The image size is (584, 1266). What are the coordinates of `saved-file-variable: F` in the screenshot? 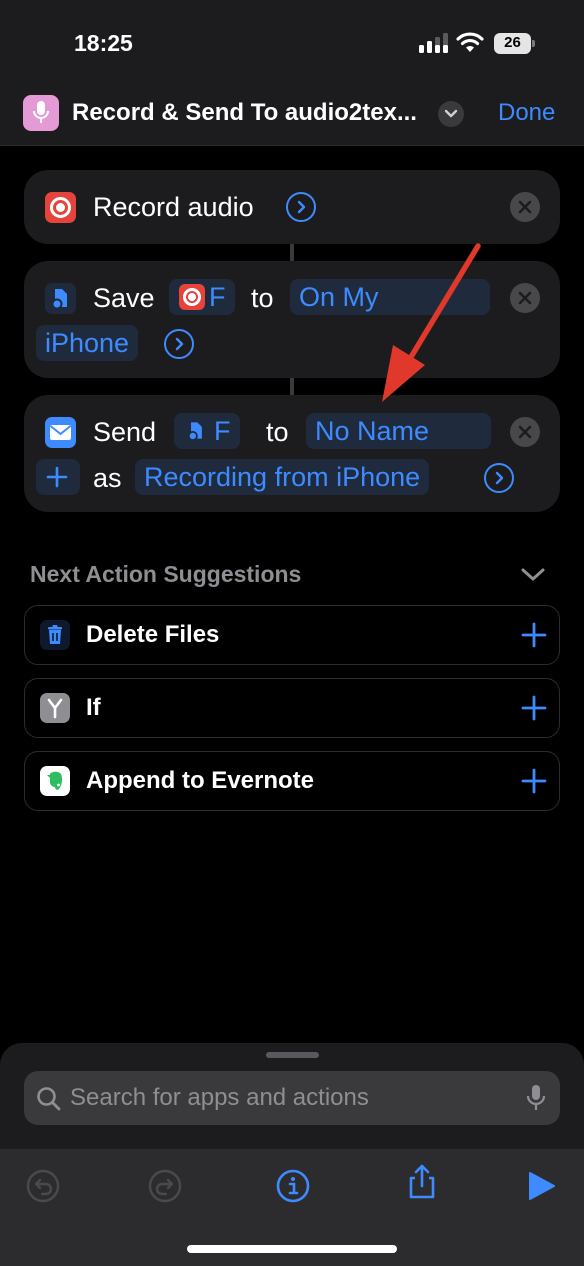 It's located at (207, 431).